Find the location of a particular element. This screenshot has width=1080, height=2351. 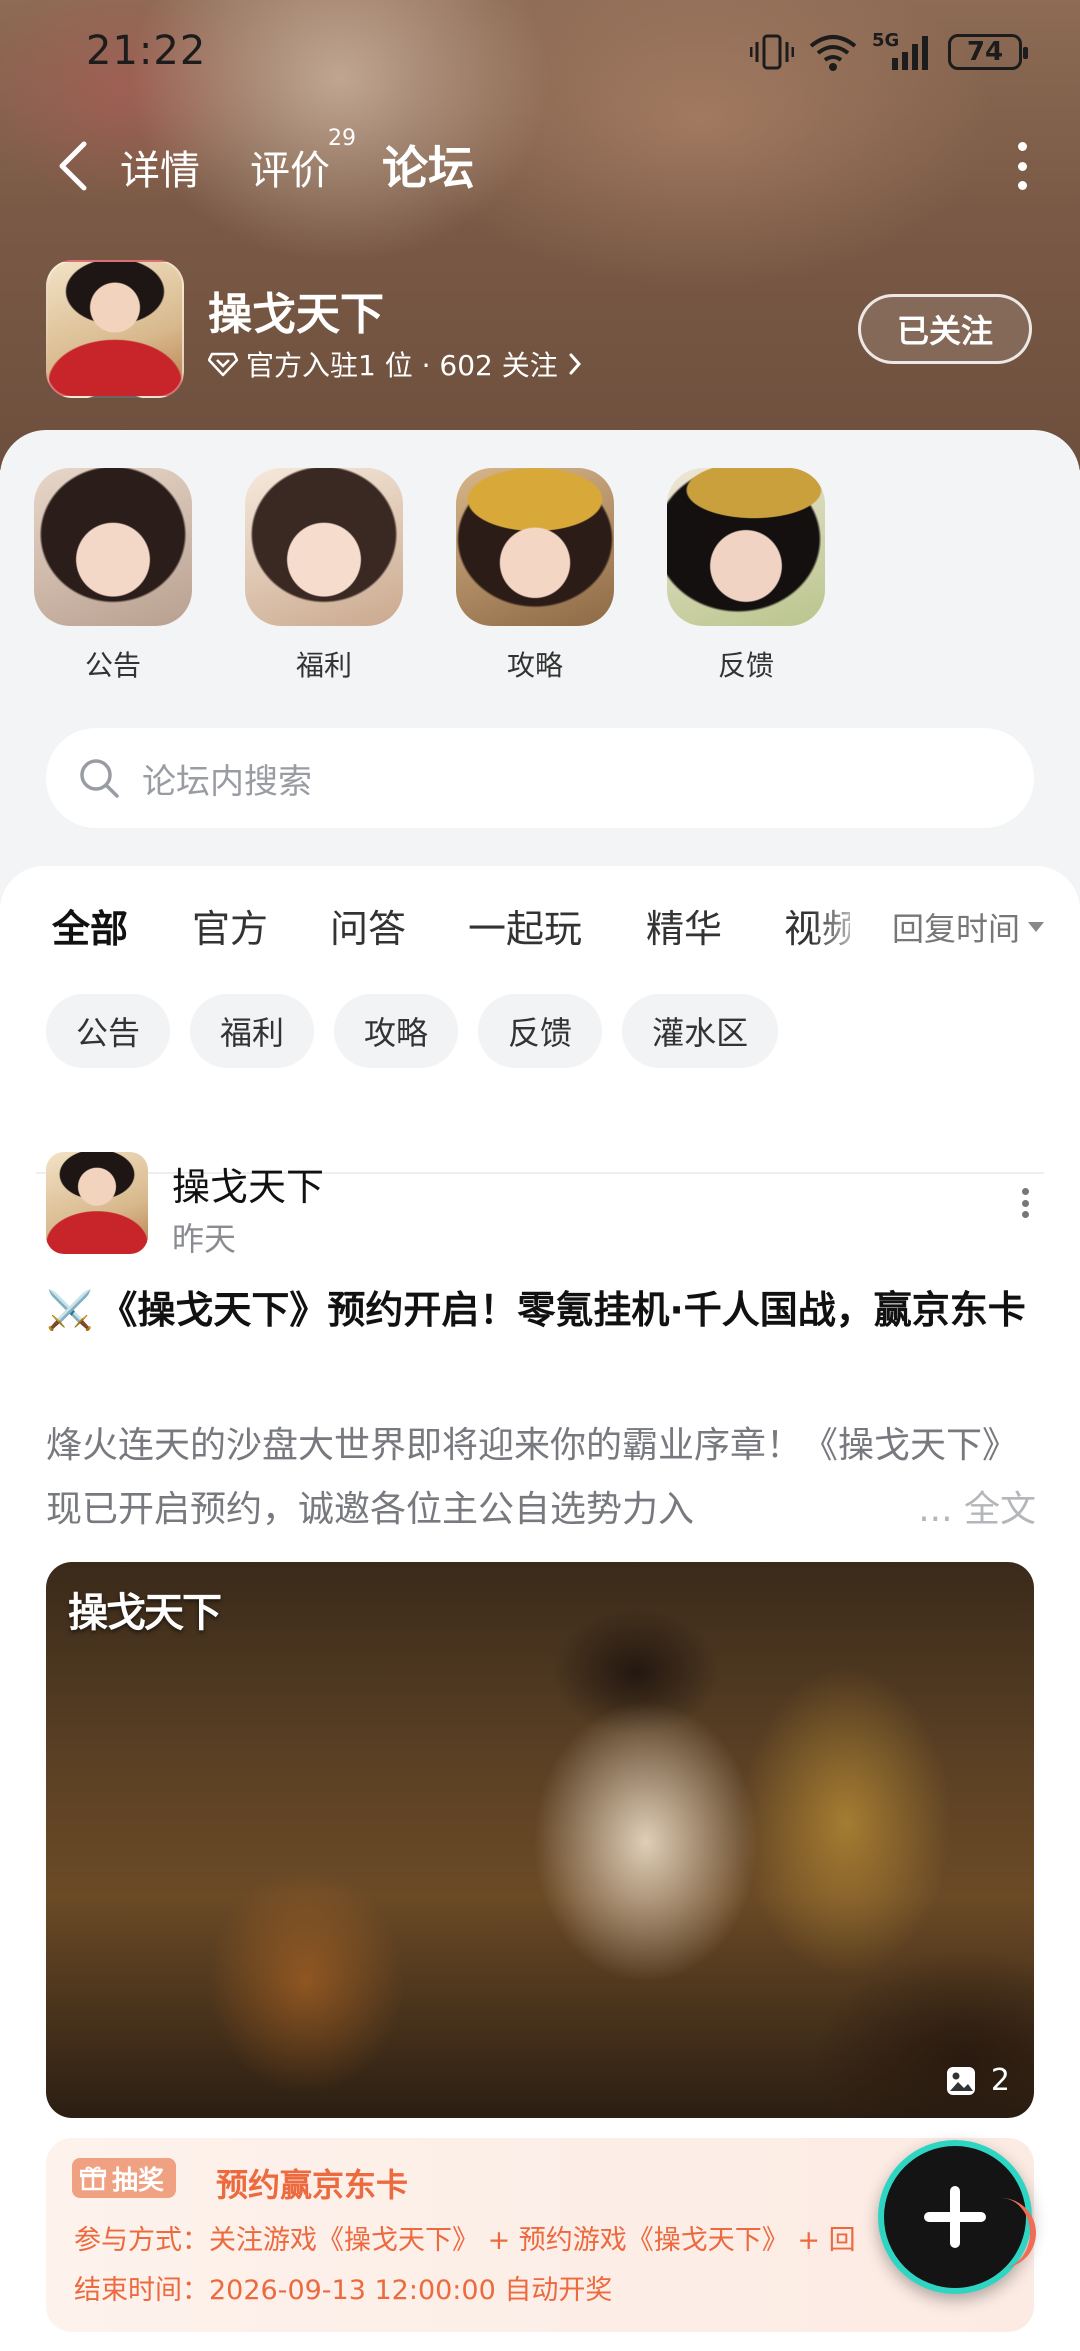

forum-search-input: 论坛内搜索 is located at coordinates (540, 778).